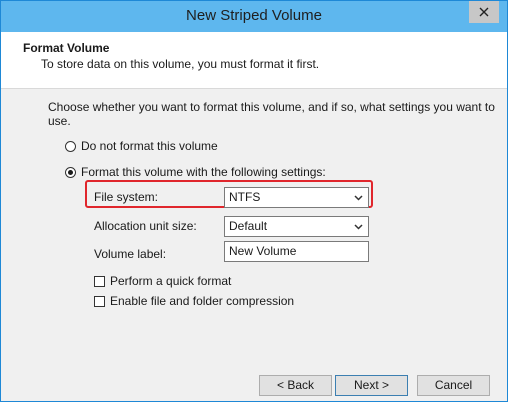 The width and height of the screenshot is (508, 402). I want to click on wizard-footer: < Back Next > Cancel, so click(254, 384).